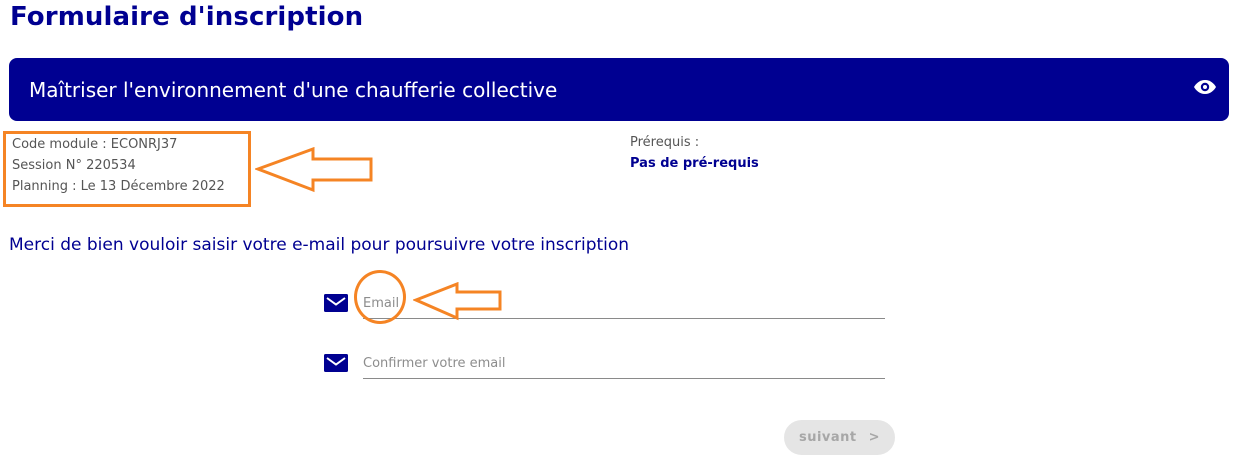  I want to click on next-button: suivant >, so click(839, 437).